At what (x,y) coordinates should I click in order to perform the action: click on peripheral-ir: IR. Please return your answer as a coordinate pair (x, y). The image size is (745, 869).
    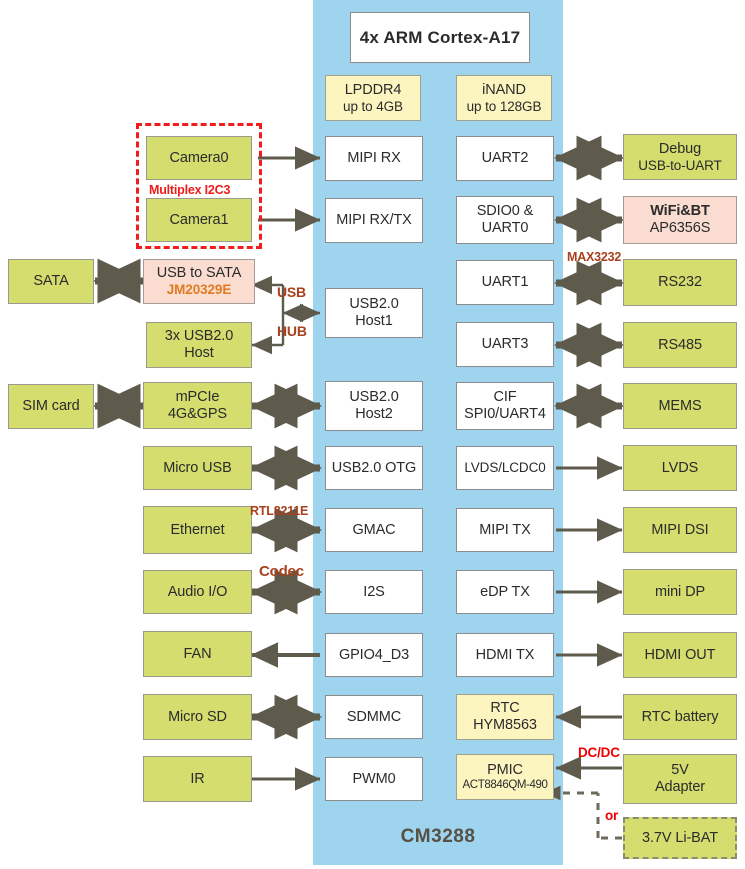
    Looking at the image, I should click on (197, 779).